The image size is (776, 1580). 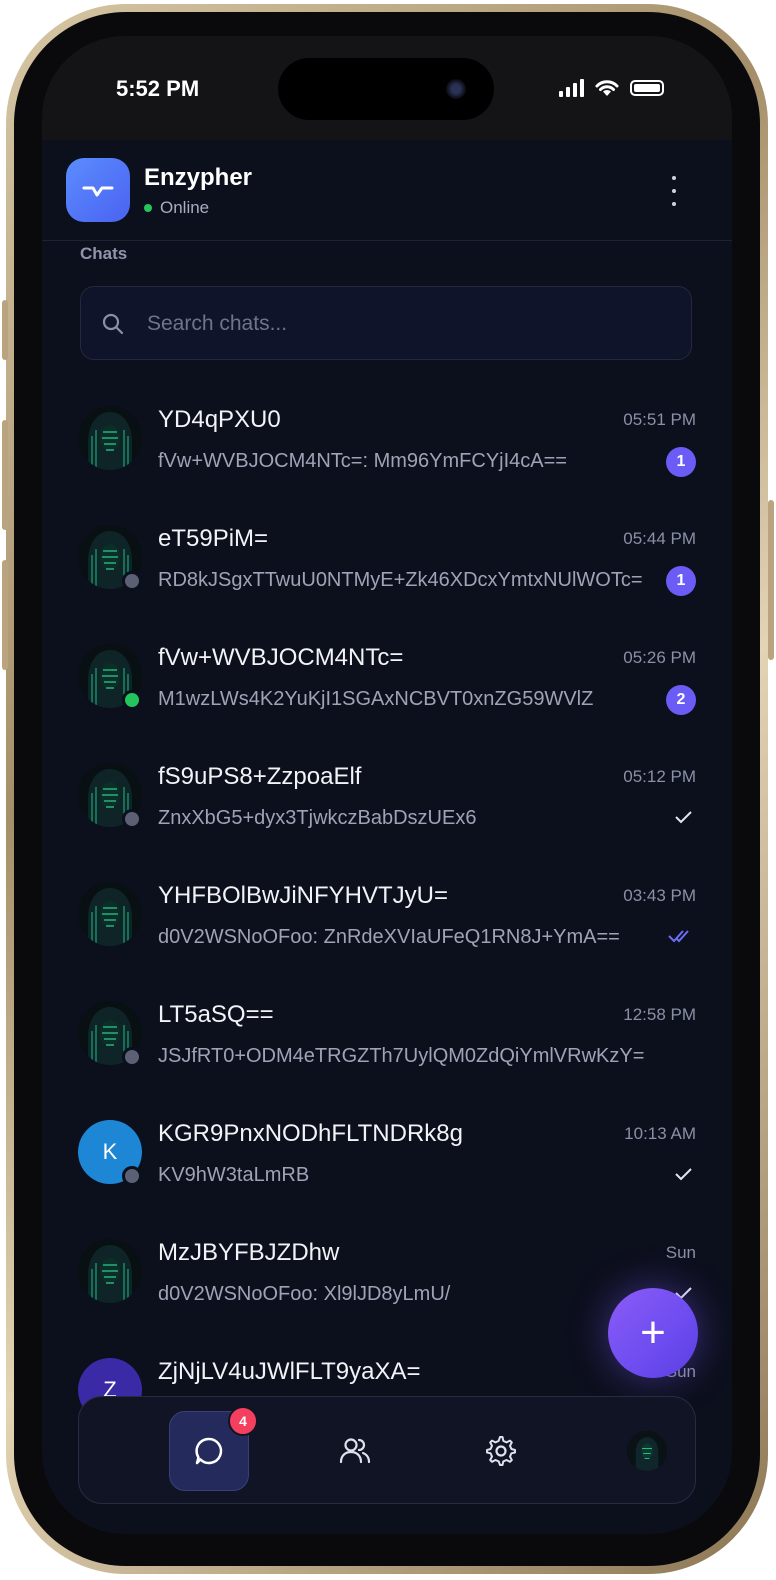 I want to click on new-chat-button: +, so click(x=653, y=1333).